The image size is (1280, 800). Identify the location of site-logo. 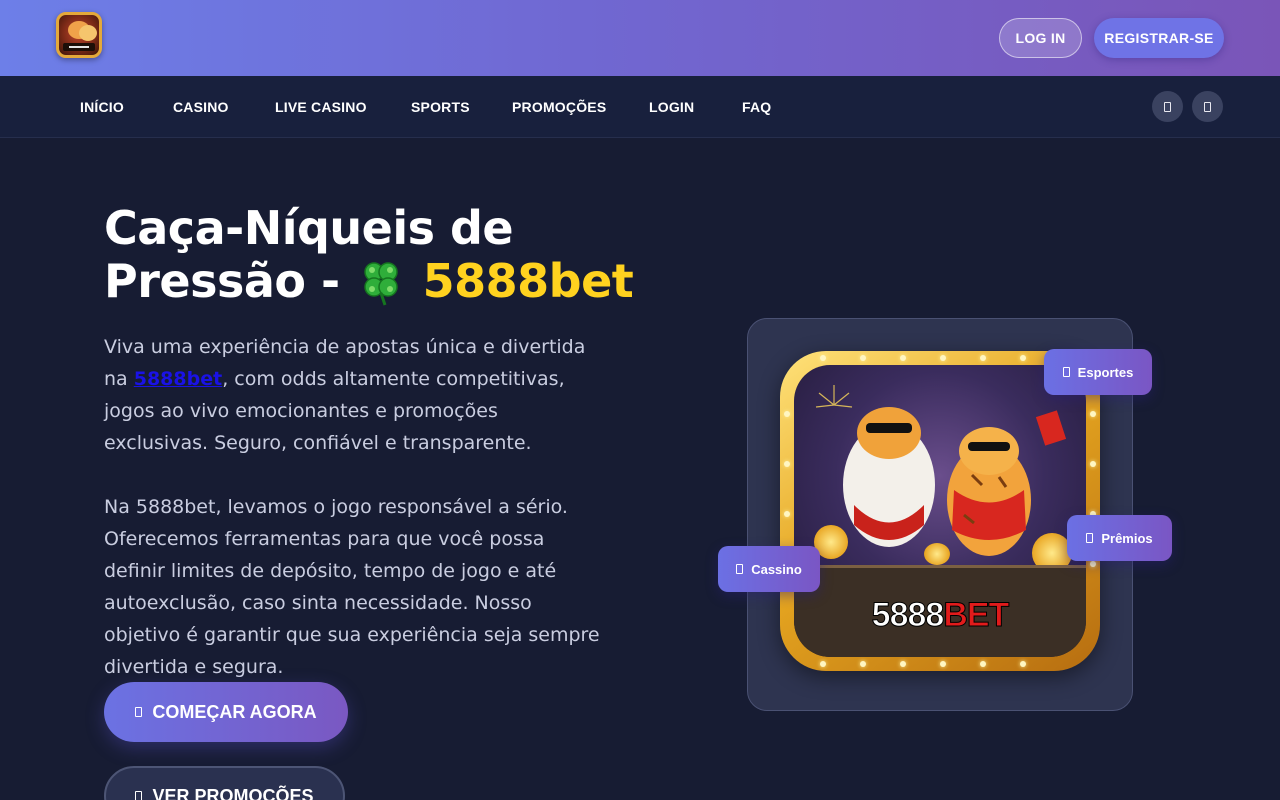
(79, 35).